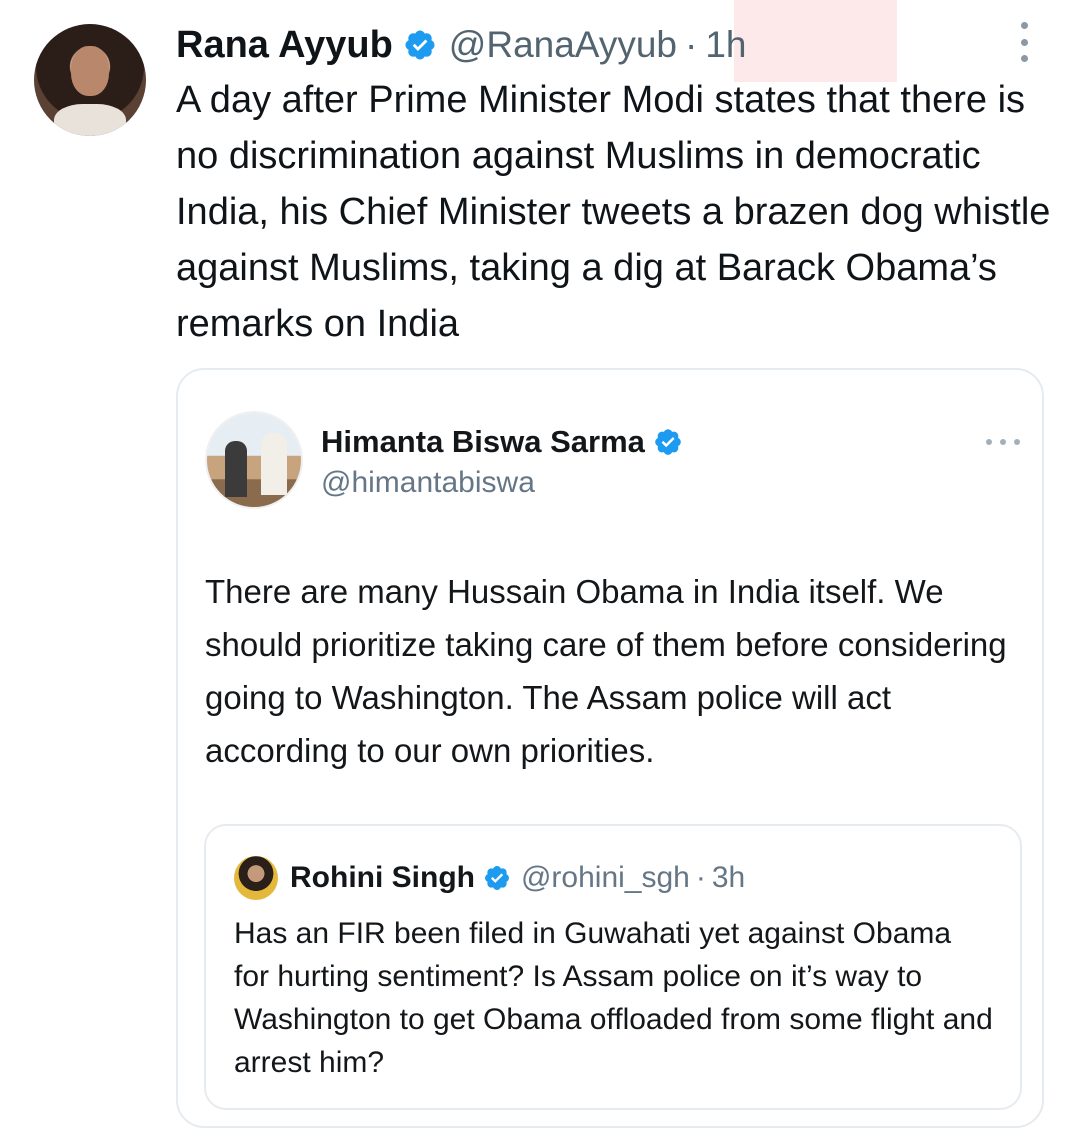  What do you see at coordinates (1003, 442) in the screenshot?
I see `more-horizontal-icon` at bounding box center [1003, 442].